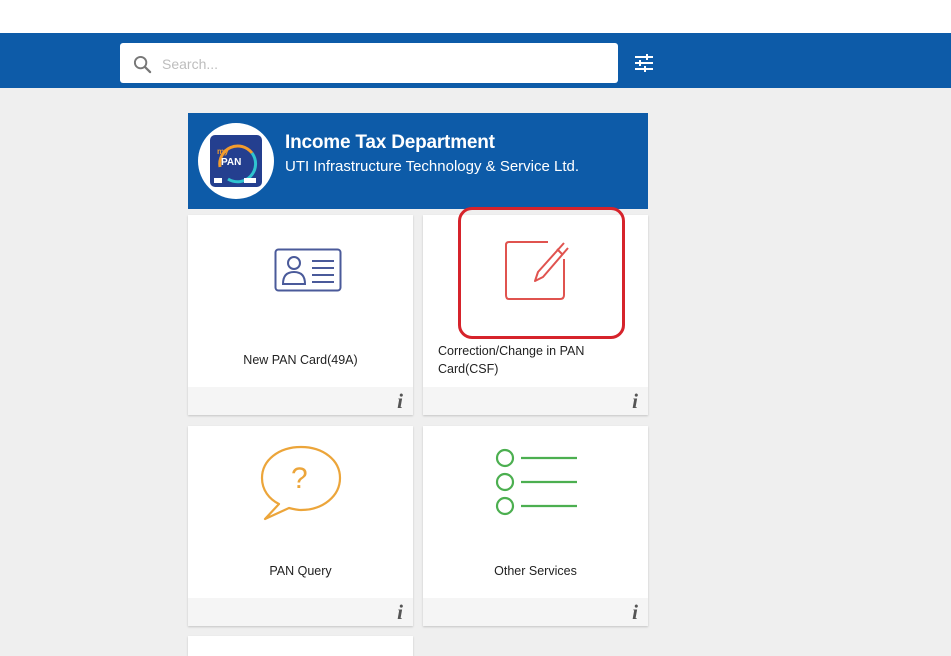 Image resolution: width=951 pixels, height=656 pixels. I want to click on mypan-logo-icon: my PAN, so click(236, 161).